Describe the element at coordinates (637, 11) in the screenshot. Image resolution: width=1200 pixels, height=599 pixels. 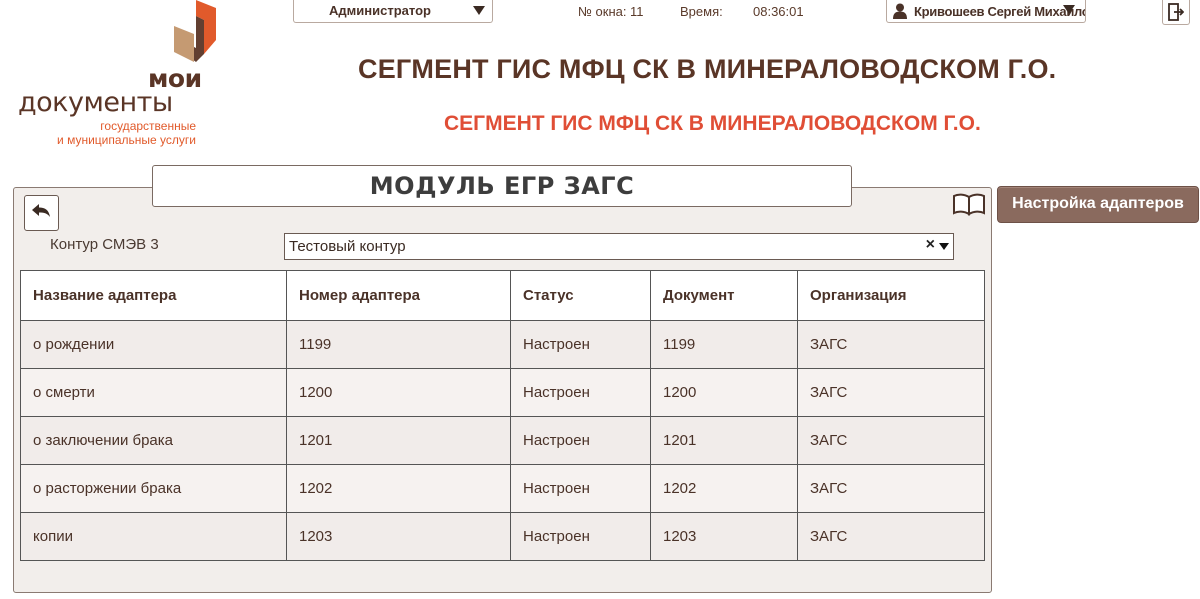
I see `window-number-value: 11` at that location.